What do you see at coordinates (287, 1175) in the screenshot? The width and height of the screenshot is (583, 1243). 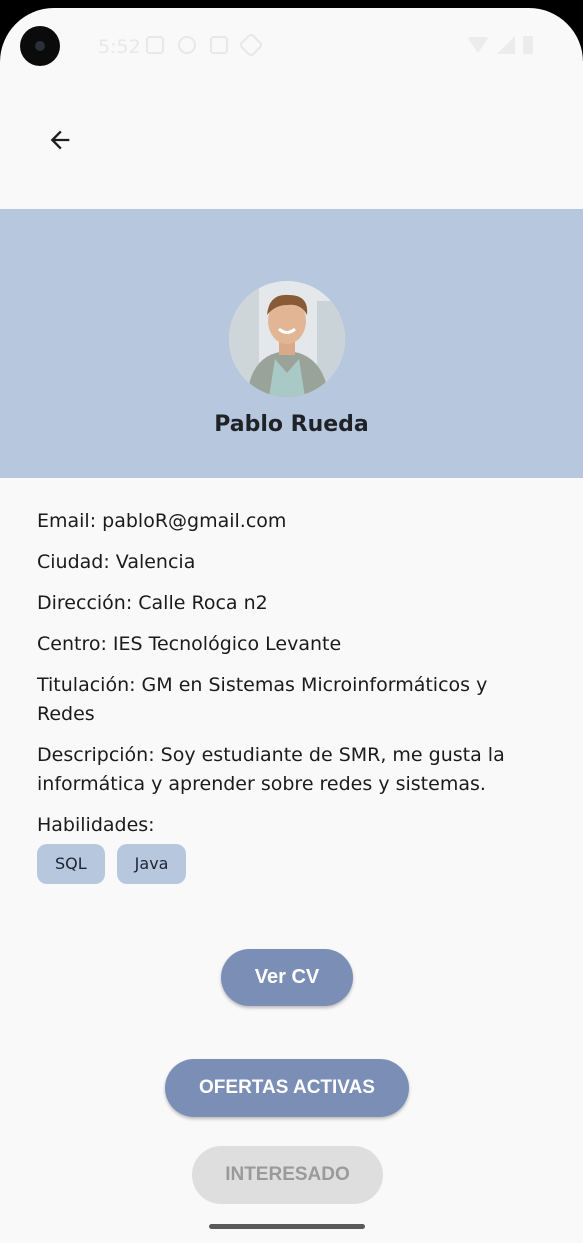 I see `interested-button: INTERESADO` at bounding box center [287, 1175].